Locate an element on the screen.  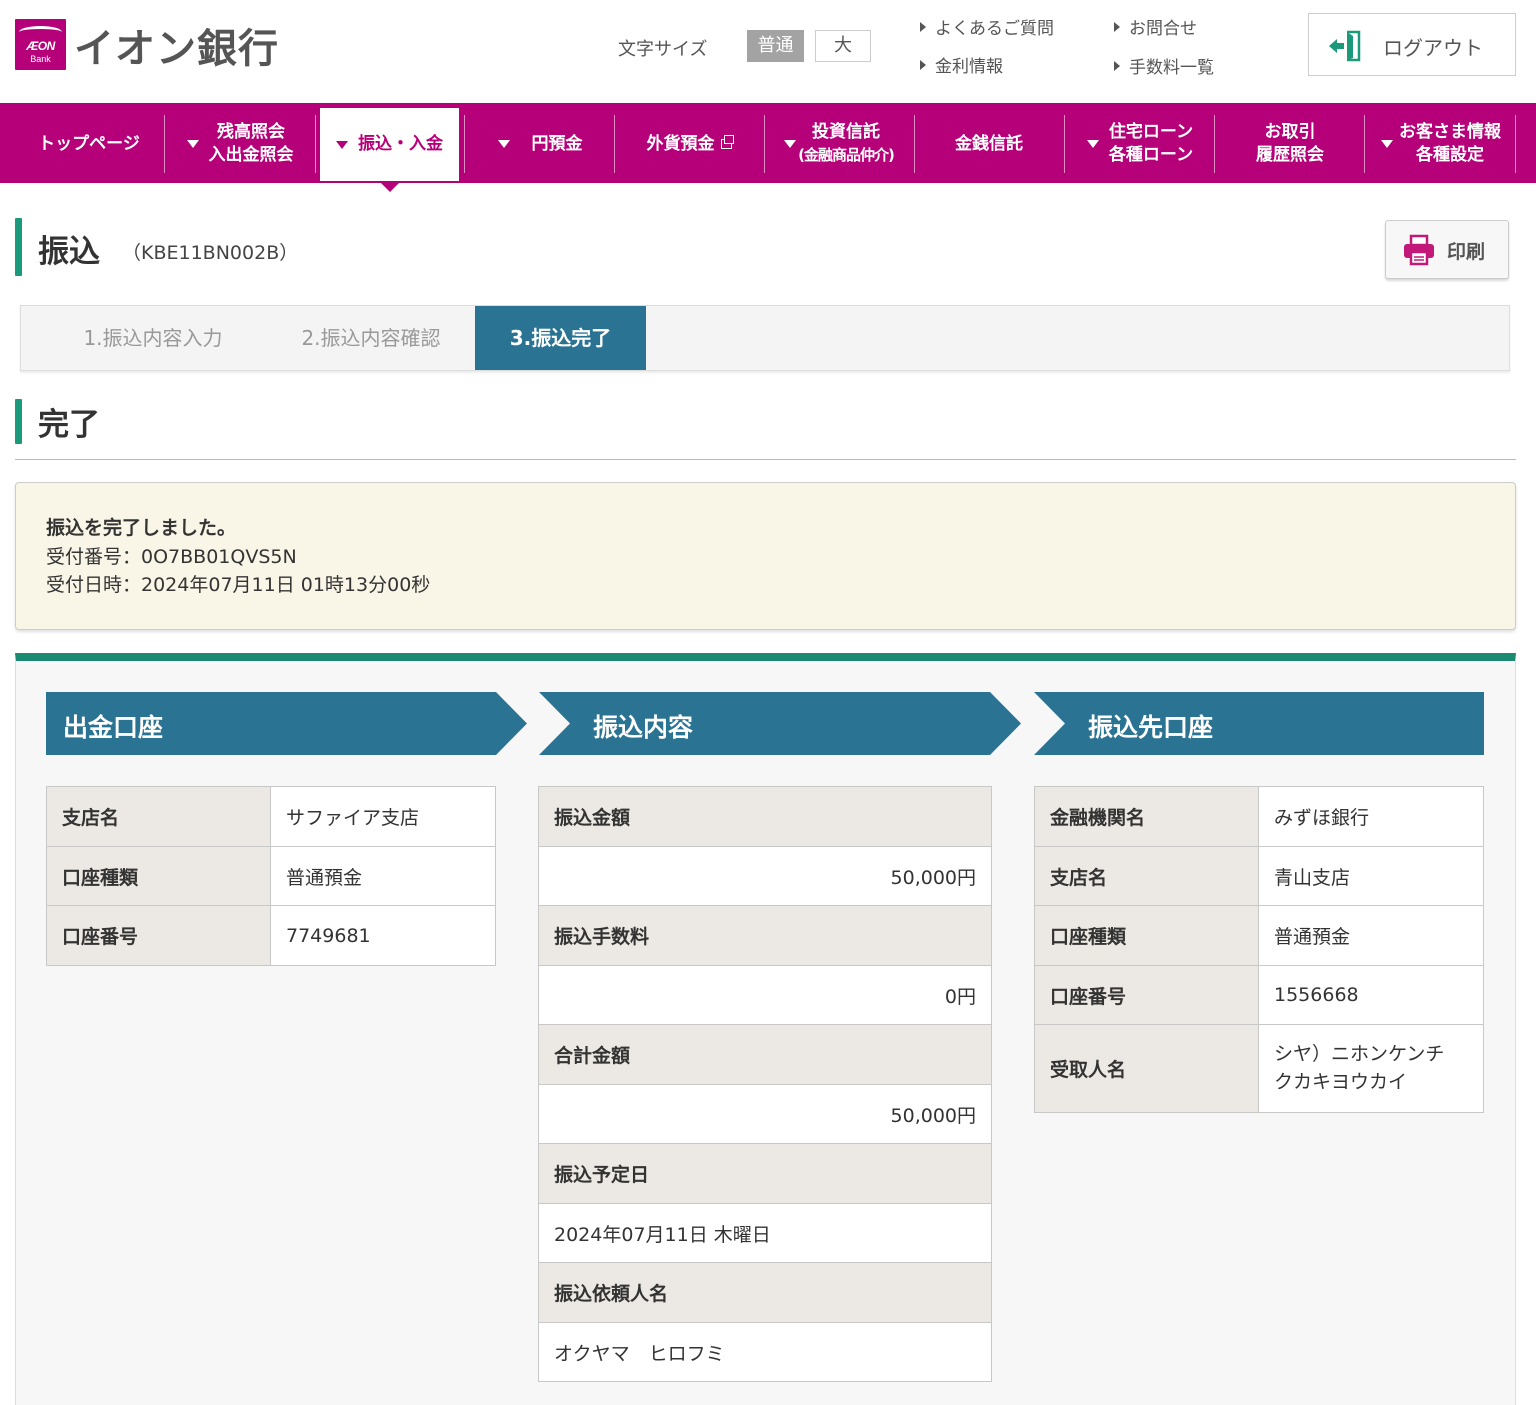
nav-top-page: トップページ is located at coordinates (89, 144).